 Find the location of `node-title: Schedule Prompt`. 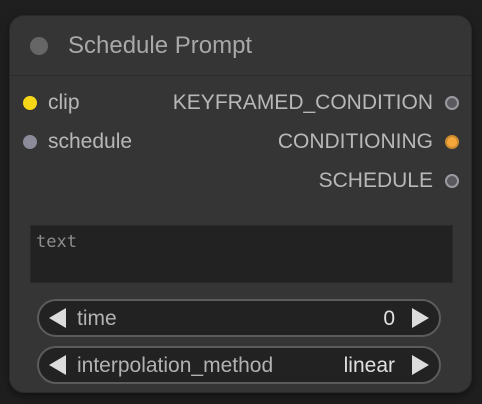

node-title: Schedule Prompt is located at coordinates (160, 45).